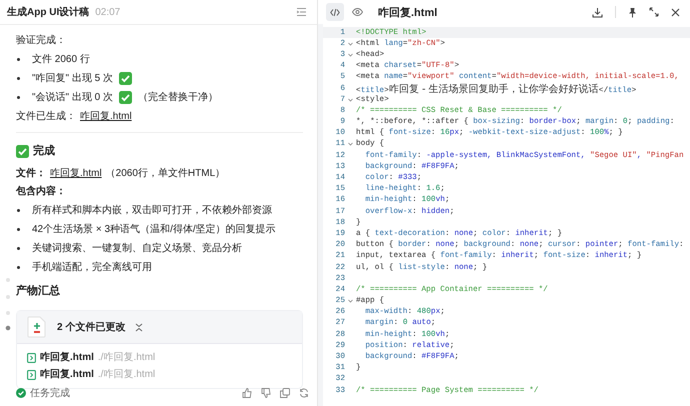 Image resolution: width=690 pixels, height=406 pixels. I want to click on thumbs-up-button, so click(247, 393).